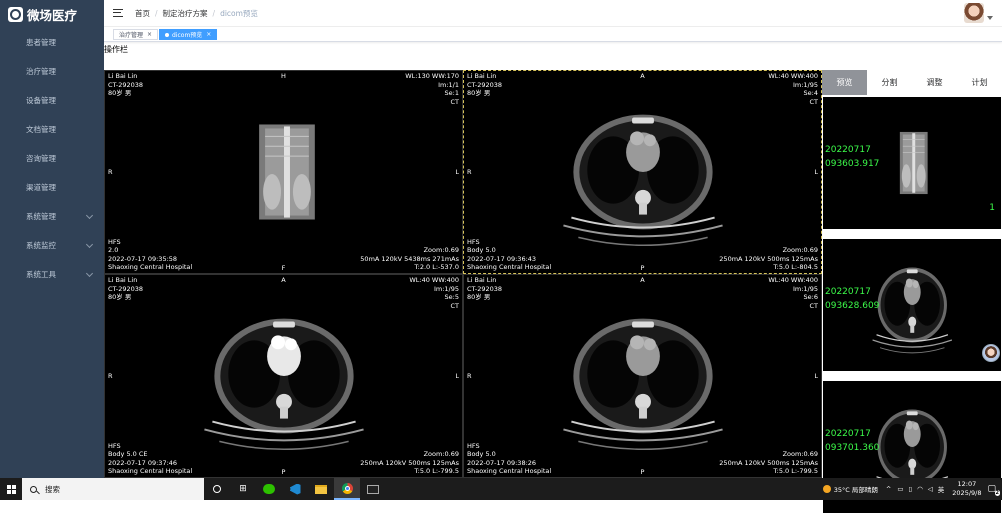 Image resolution: width=1002 pixels, height=513 pixels. Describe the element at coordinates (810, 93) in the screenshot. I see `overlay-line: Se:4` at that location.